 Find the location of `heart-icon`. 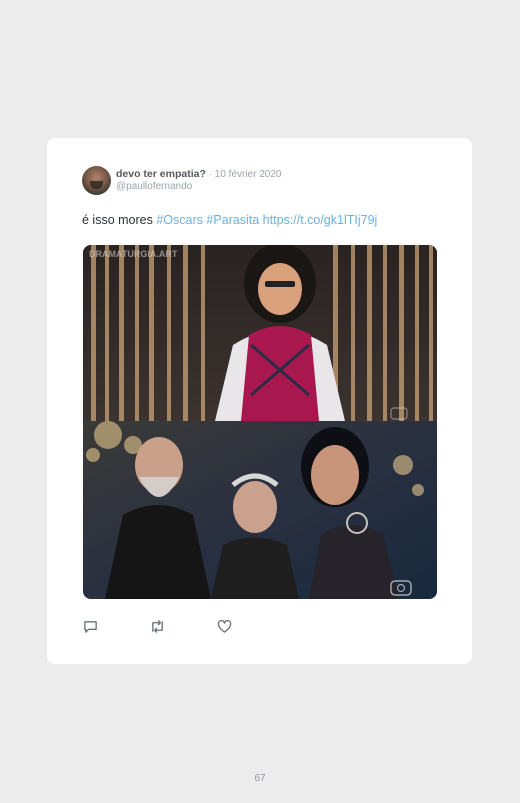

heart-icon is located at coordinates (225, 627).